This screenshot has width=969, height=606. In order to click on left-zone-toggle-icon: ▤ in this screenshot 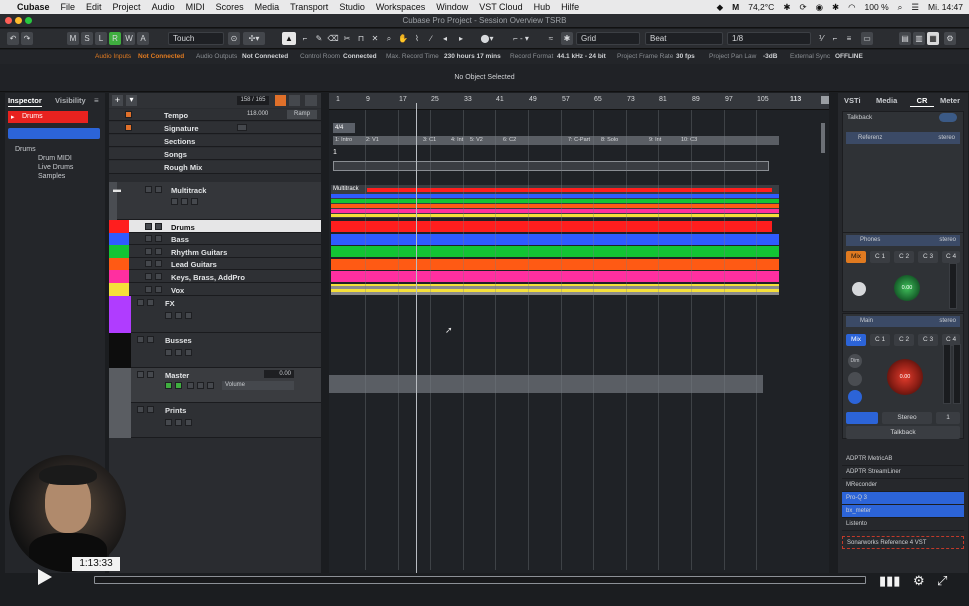, I will do `click(905, 38)`.